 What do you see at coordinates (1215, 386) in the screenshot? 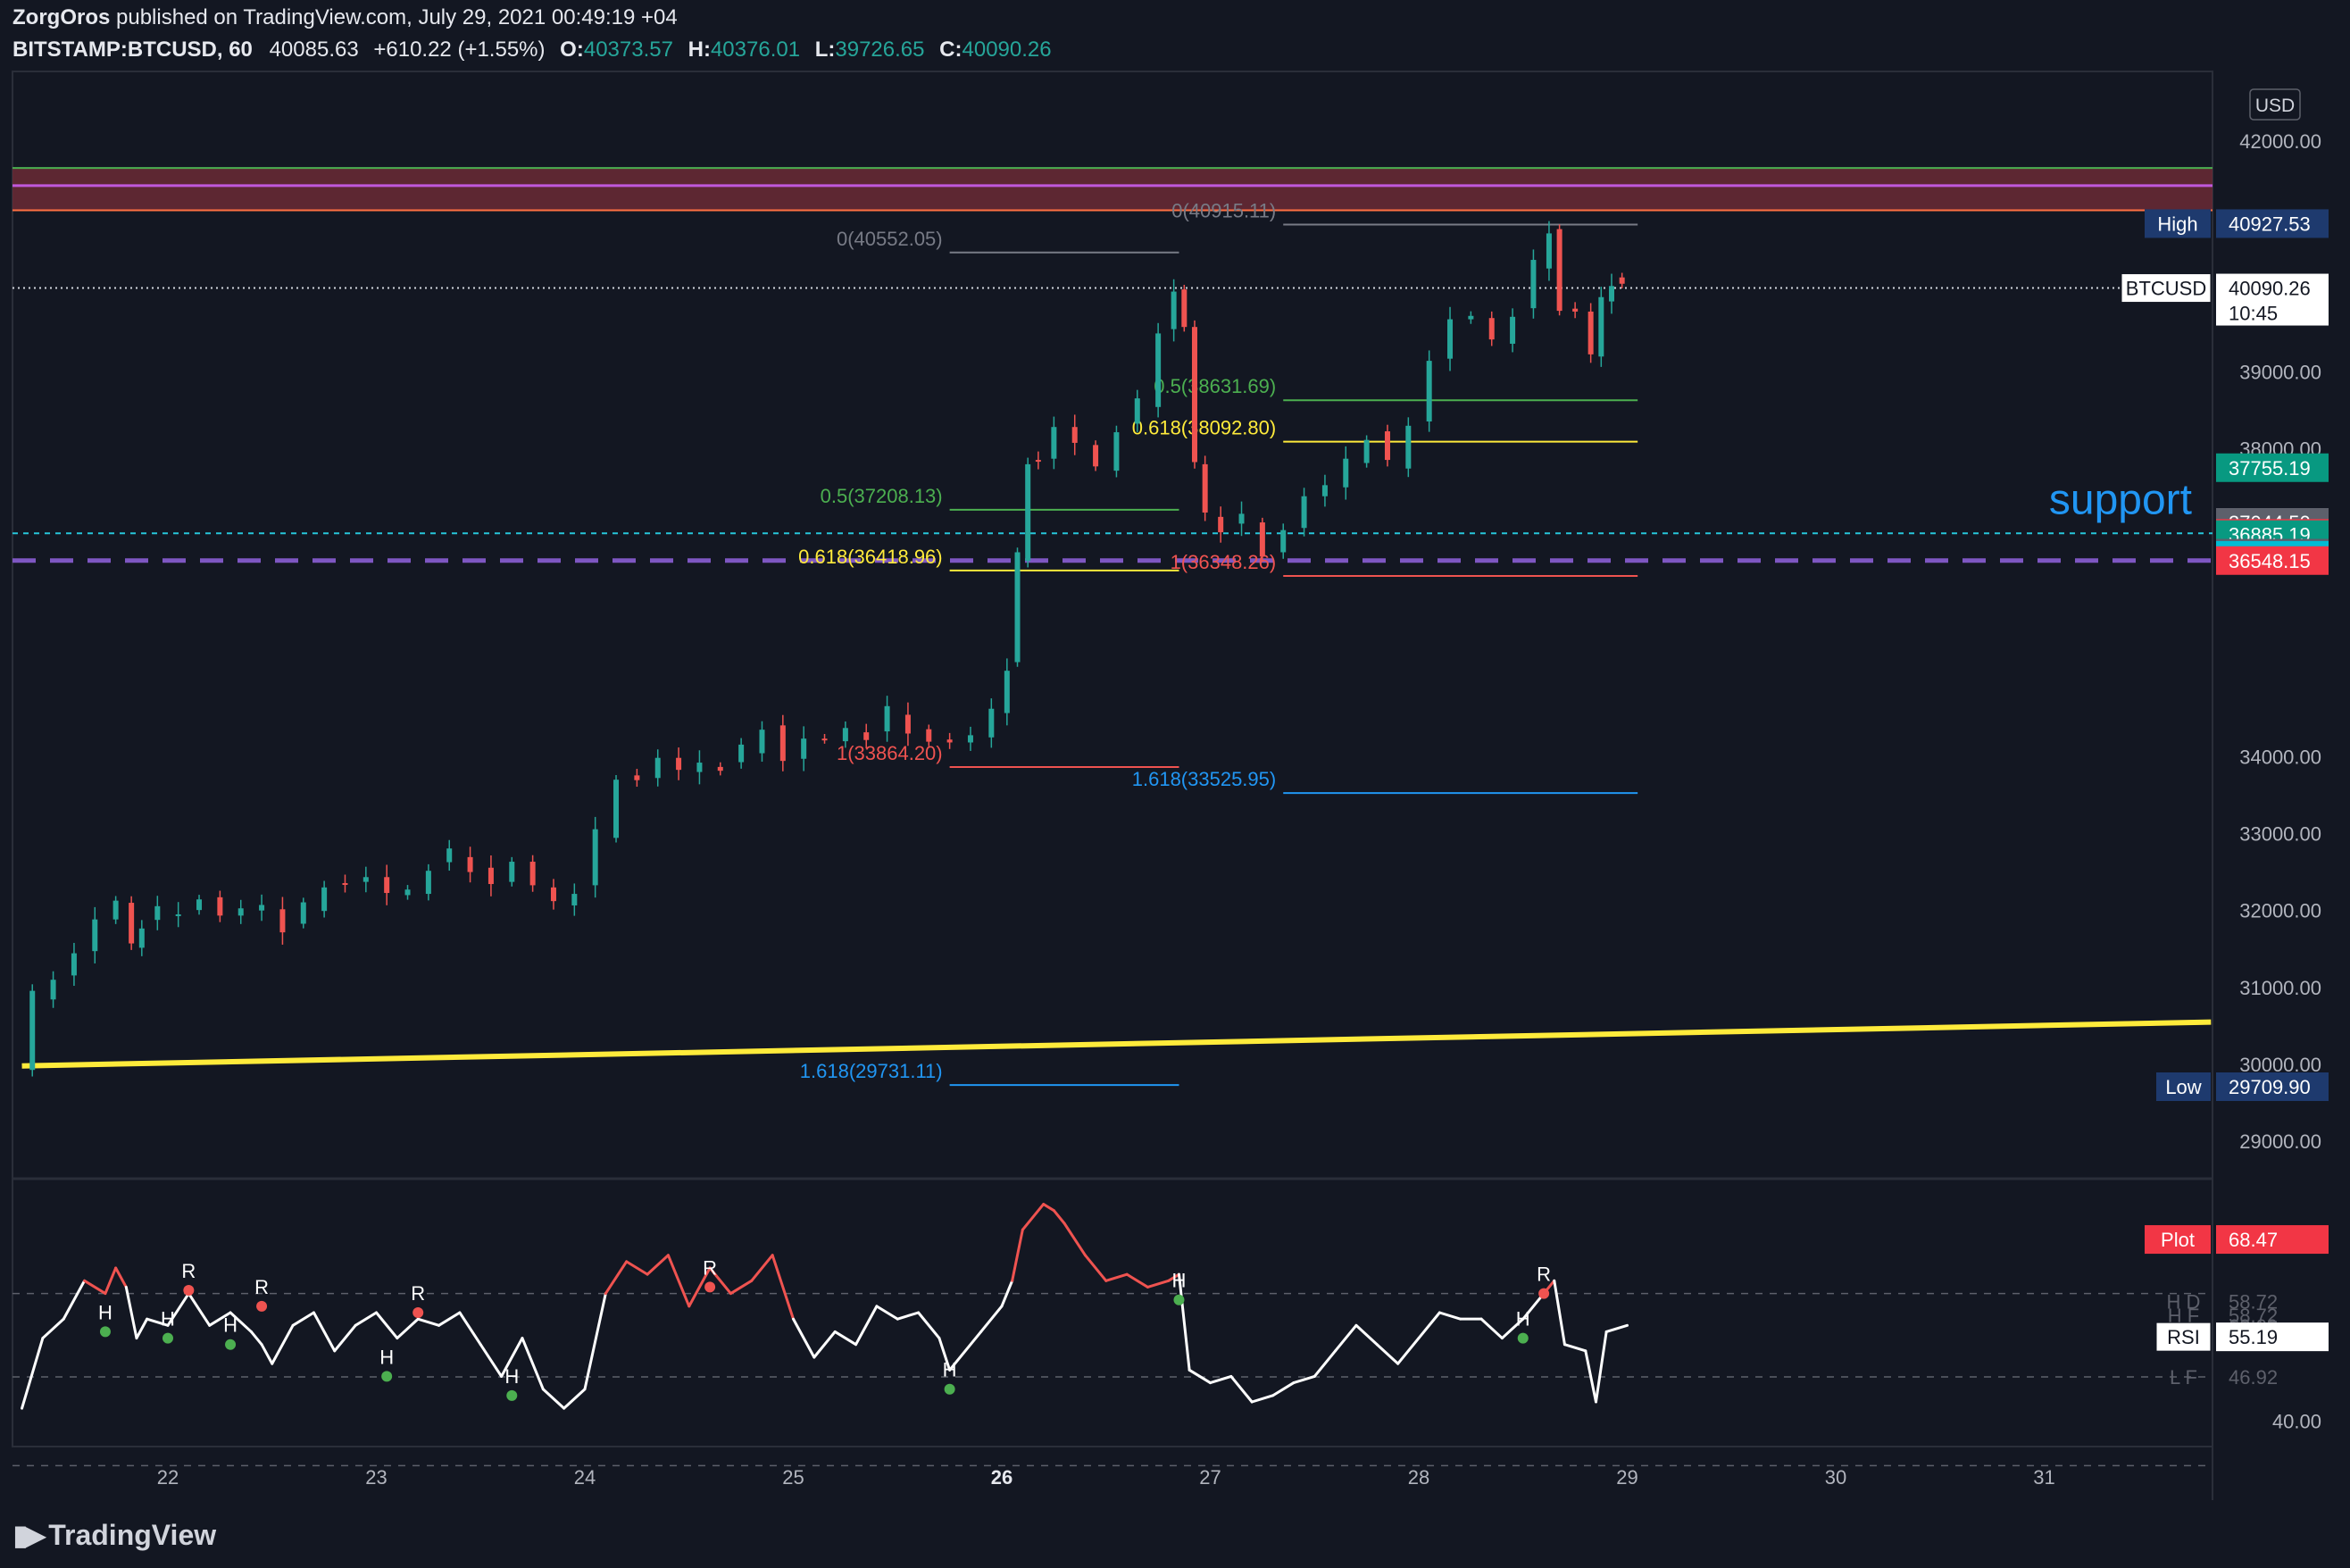
I see `fib-label: 0.5(38631.69)` at bounding box center [1215, 386].